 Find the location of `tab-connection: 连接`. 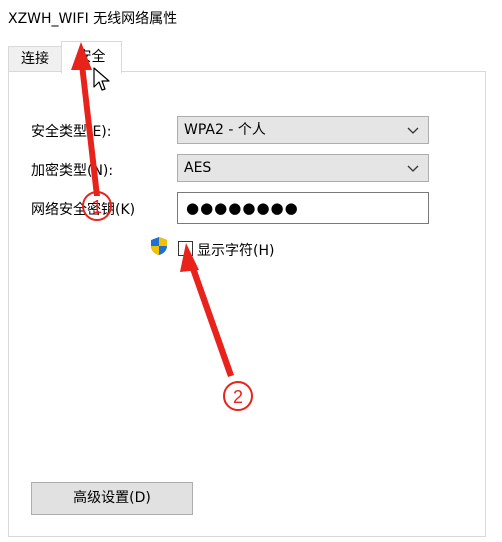

tab-connection: 连接 is located at coordinates (35, 59).